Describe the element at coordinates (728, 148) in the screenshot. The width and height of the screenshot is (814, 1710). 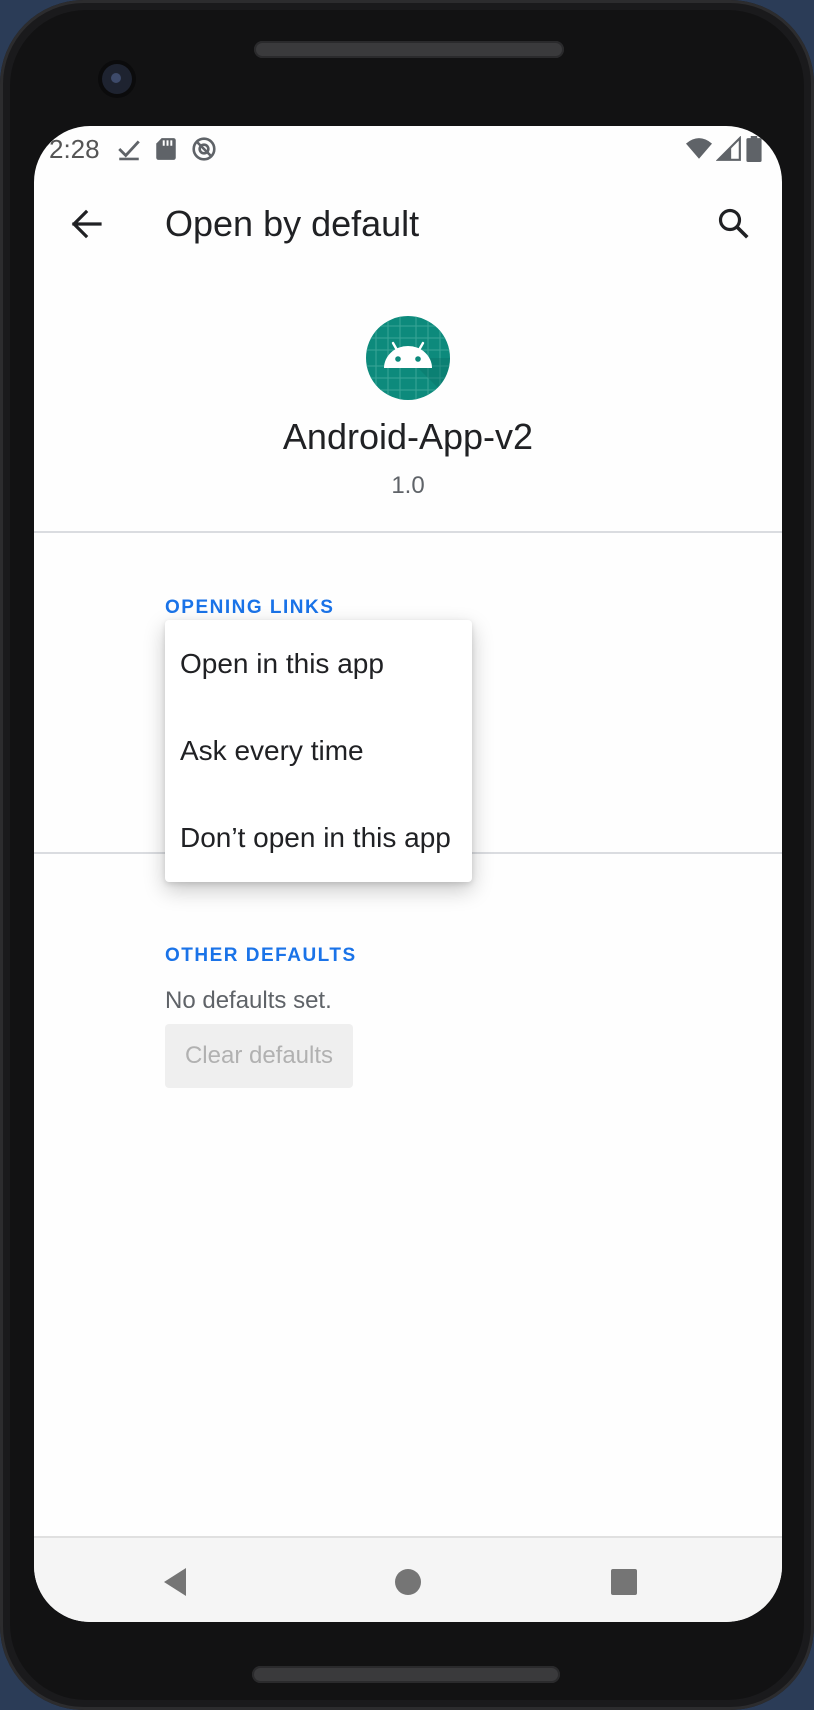
I see `cell-signal-icon` at that location.